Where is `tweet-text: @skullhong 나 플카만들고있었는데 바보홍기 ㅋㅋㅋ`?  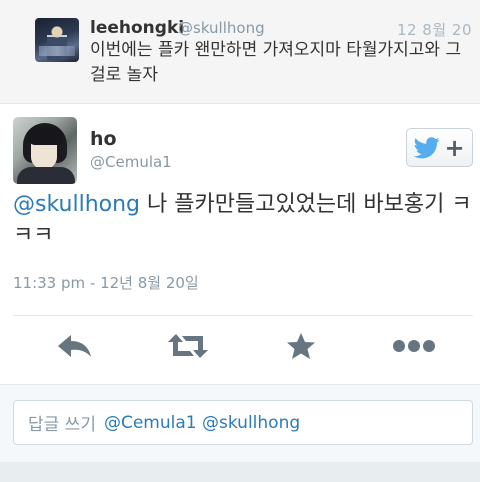 tweet-text: @skullhong 나 플카만들고있었는데 바보홍기 ㅋㅋㅋ is located at coordinates (243, 220).